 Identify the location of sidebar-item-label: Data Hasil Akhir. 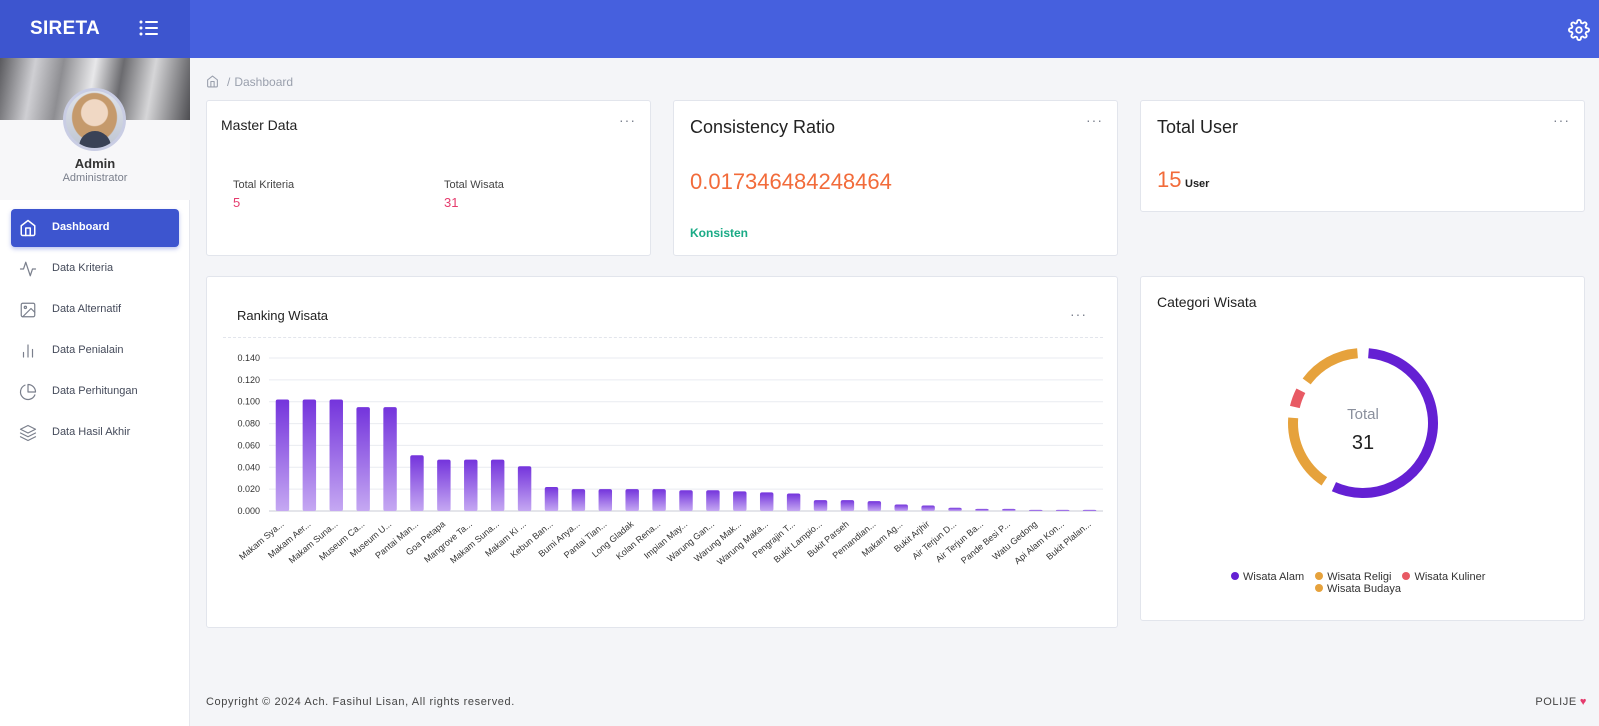
(91, 432).